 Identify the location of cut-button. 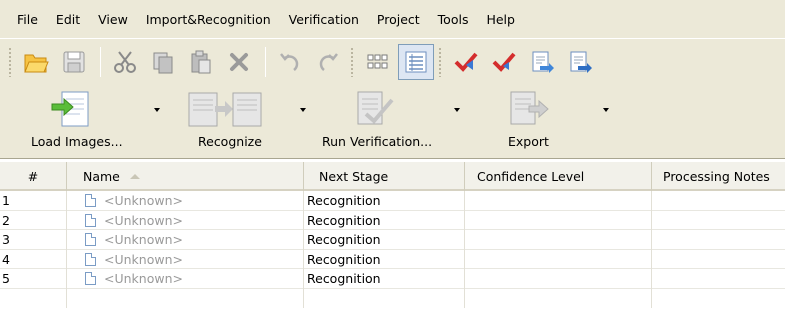
(125, 62).